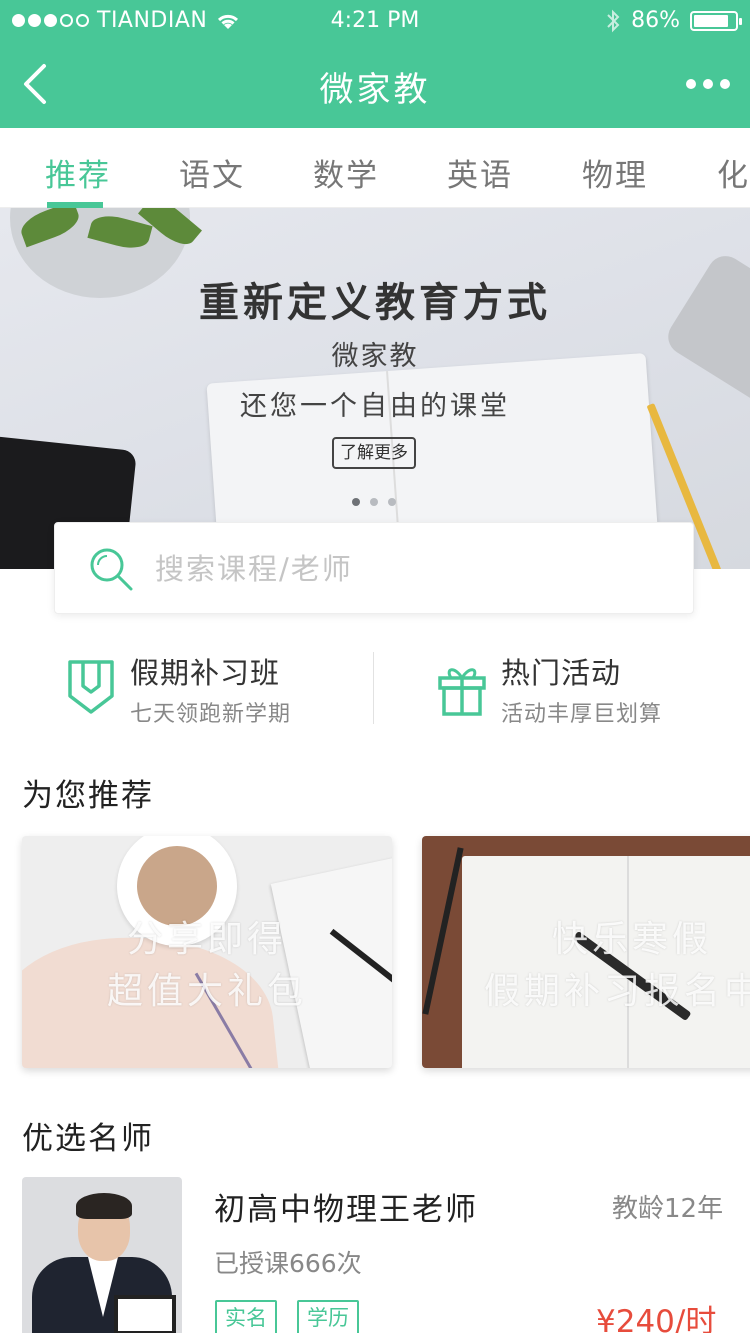 The width and height of the screenshot is (750, 1333). I want to click on learn-more-button: 了解更多, so click(374, 453).